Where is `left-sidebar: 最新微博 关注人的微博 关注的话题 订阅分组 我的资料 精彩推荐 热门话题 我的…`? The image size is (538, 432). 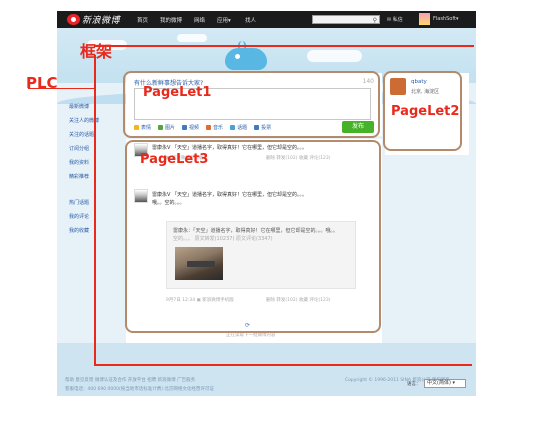
left-sidebar: 最新微博 关注人的微博 关注的话题 订阅分组 我的资料 精彩推荐 热门话题 我的… is located at coordinates (88, 213).